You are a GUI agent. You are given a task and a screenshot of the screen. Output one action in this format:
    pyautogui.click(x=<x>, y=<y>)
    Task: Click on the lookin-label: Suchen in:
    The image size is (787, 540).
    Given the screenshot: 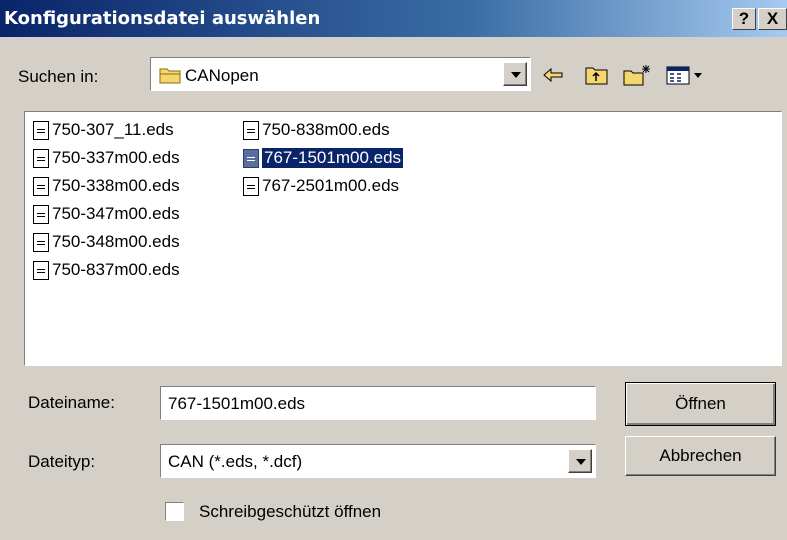 What is the action you would take?
    pyautogui.click(x=58, y=76)
    